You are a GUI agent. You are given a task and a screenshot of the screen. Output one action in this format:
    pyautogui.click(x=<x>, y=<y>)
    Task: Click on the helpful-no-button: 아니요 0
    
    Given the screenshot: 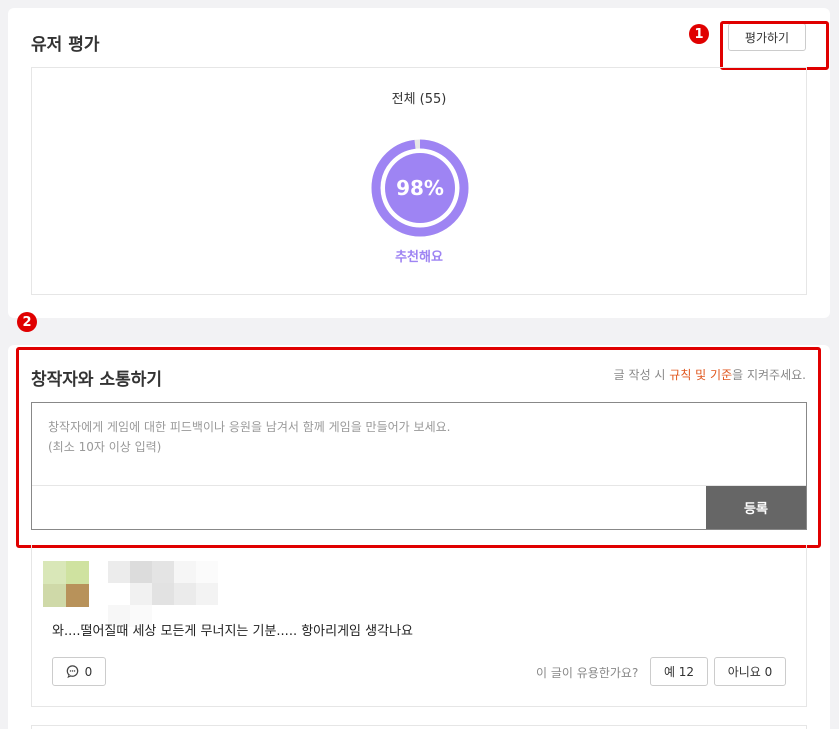 What is the action you would take?
    pyautogui.click(x=750, y=671)
    